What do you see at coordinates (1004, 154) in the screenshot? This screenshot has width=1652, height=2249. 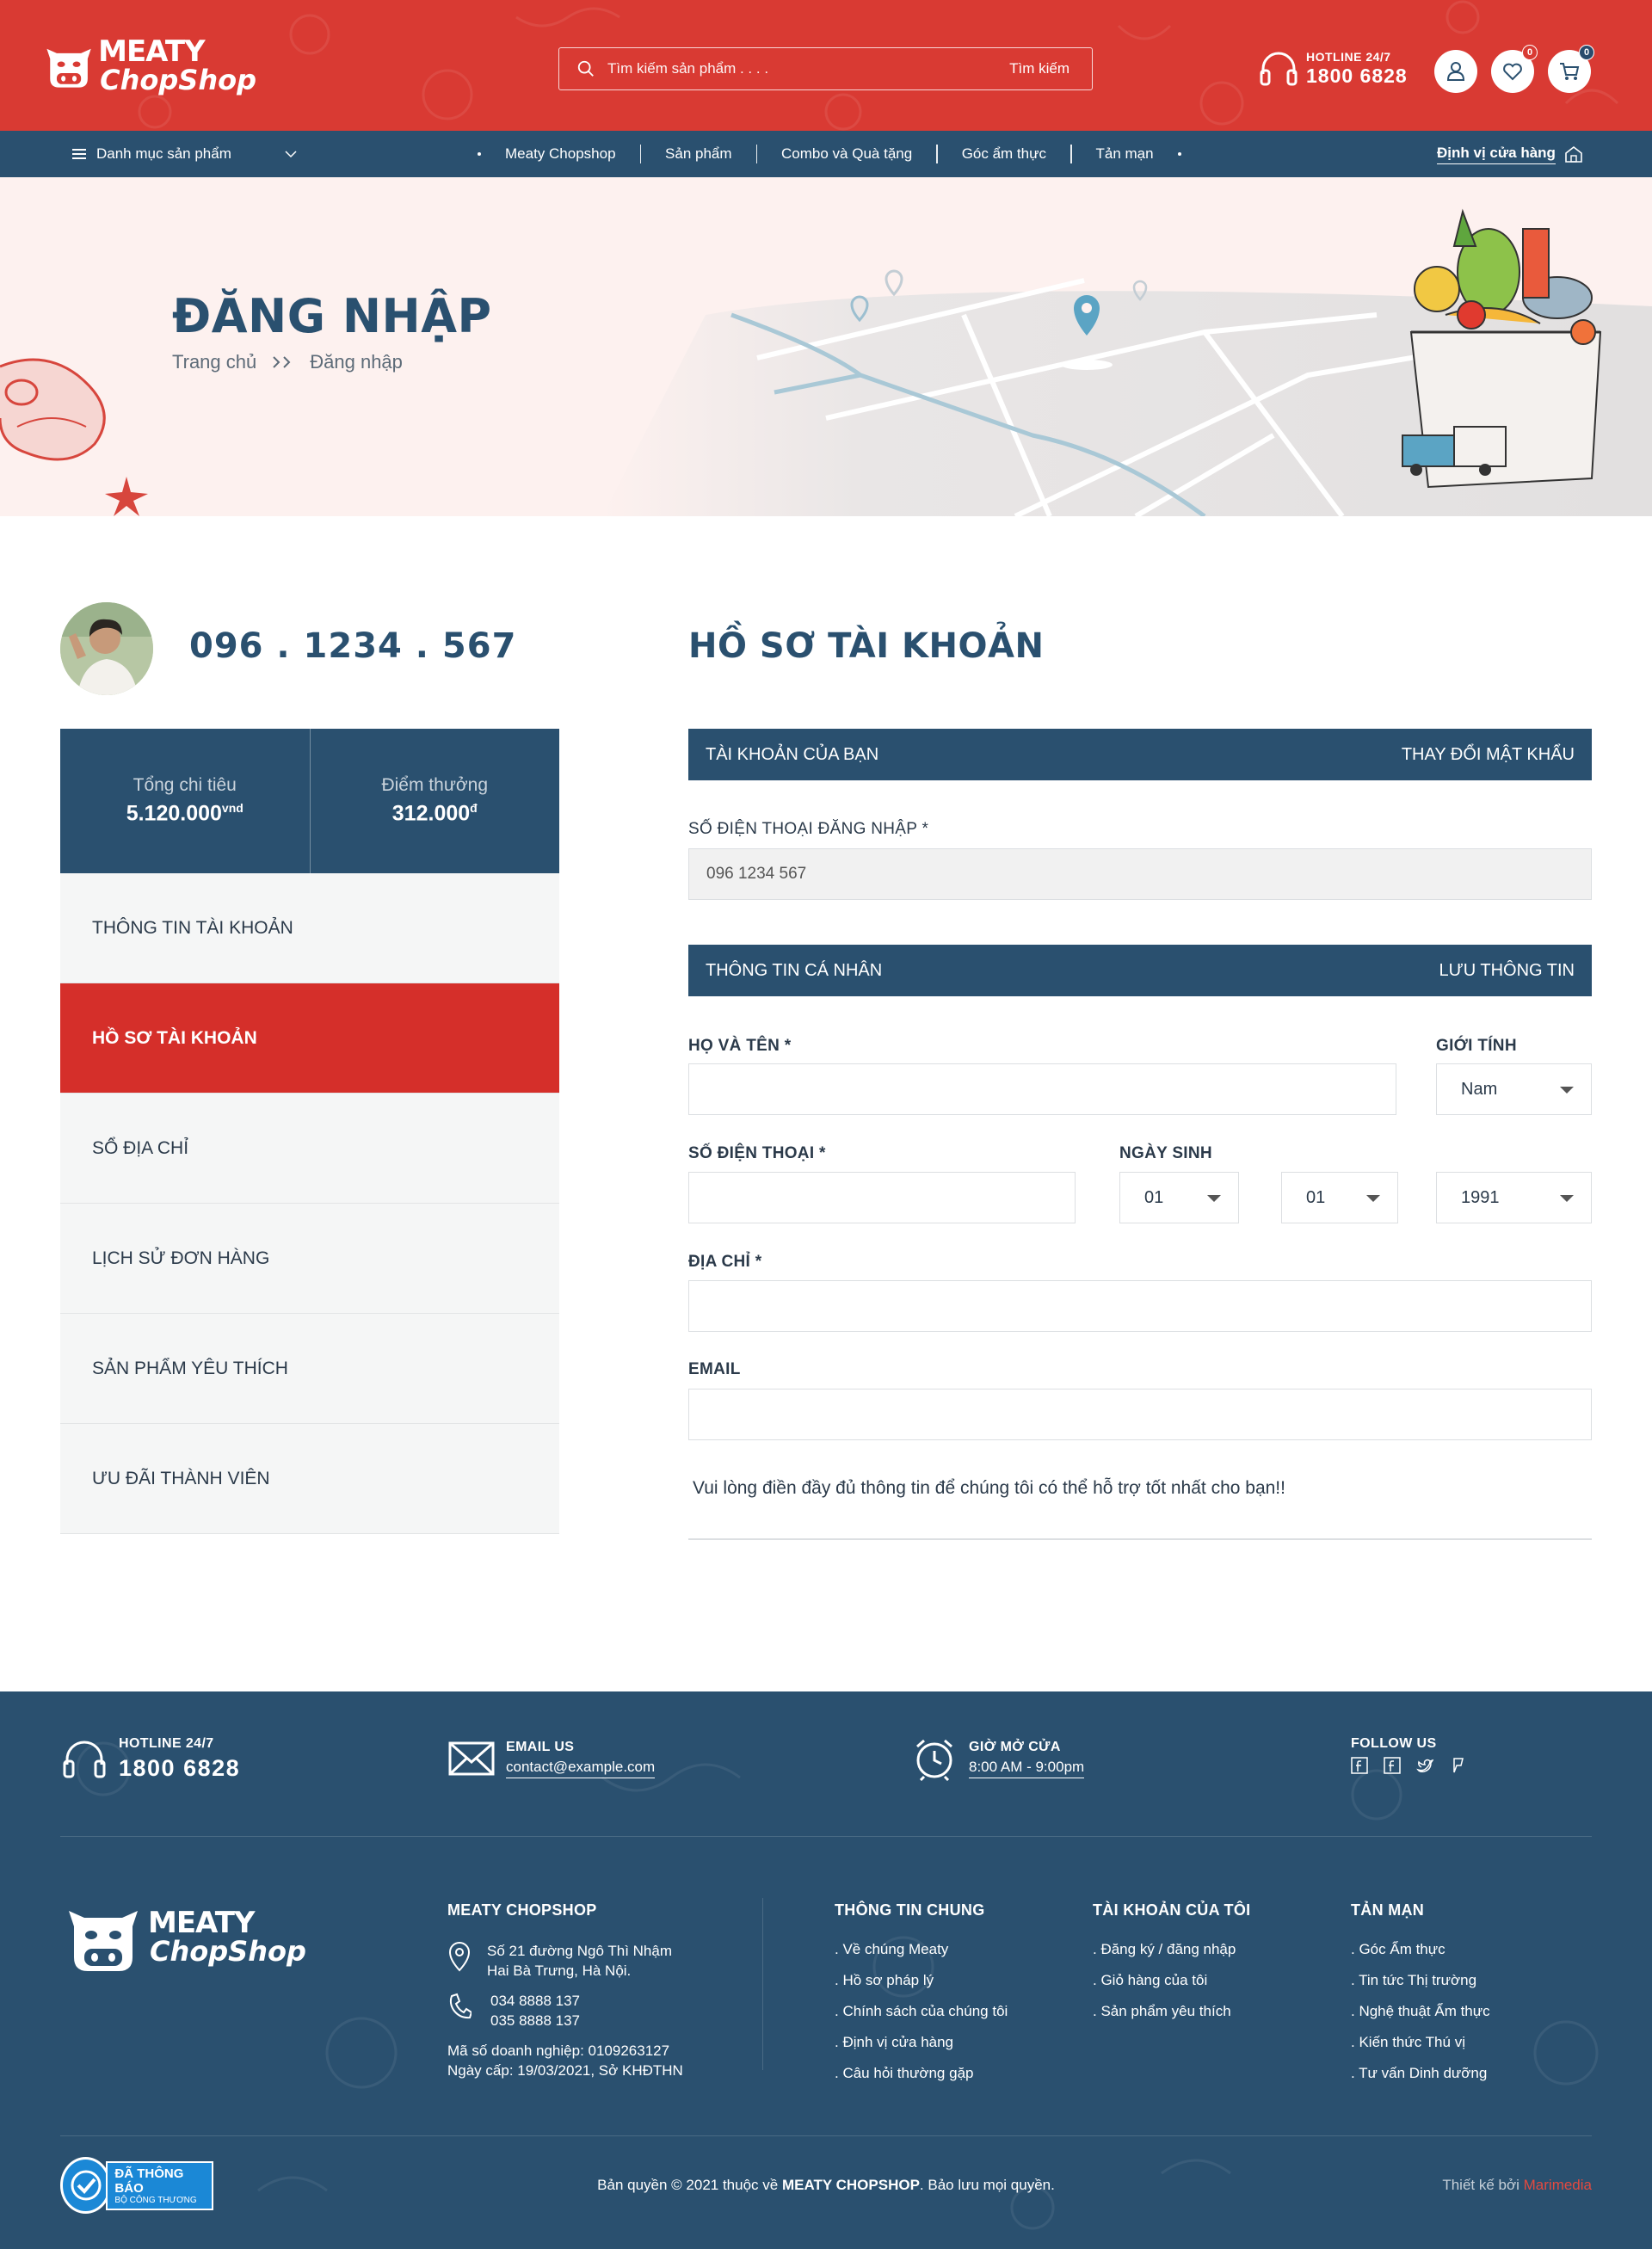 I see `nav-item-culinary-corner: Góc ẩm thực` at bounding box center [1004, 154].